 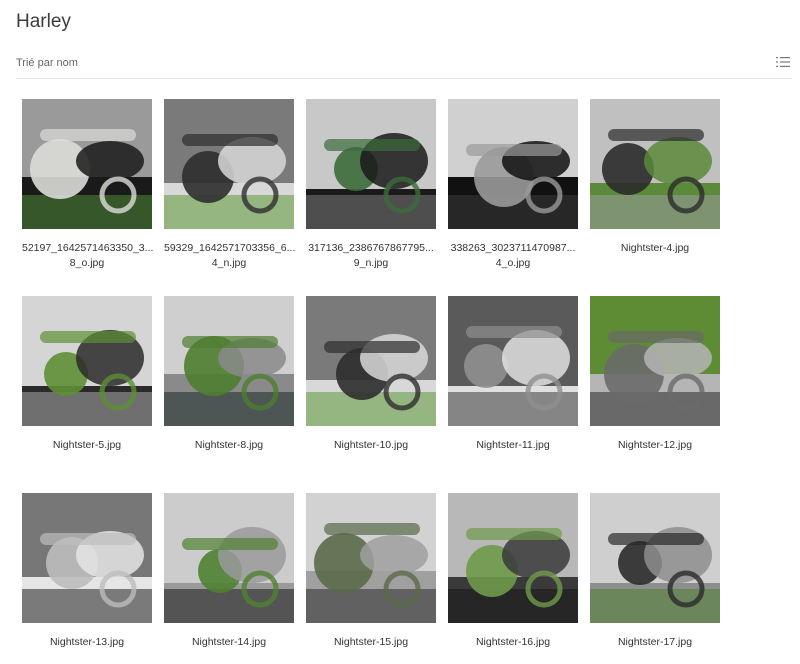 I want to click on file-tile: Nightster-13.jpg, so click(x=87, y=578).